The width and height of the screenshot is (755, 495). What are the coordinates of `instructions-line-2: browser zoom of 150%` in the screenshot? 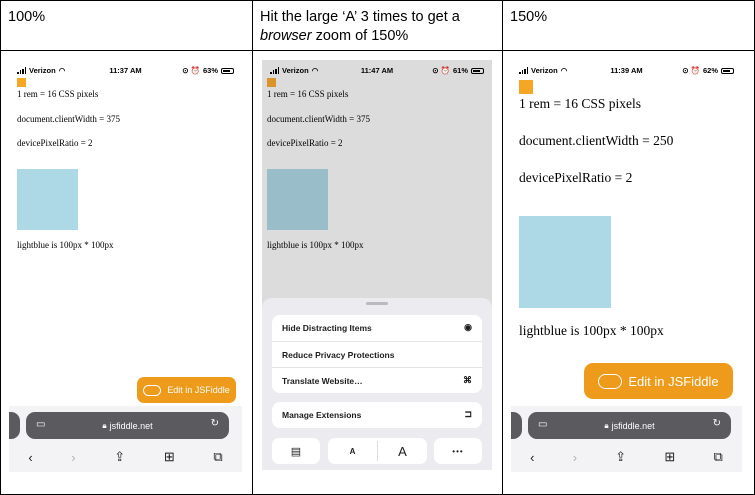 It's located at (360, 36).